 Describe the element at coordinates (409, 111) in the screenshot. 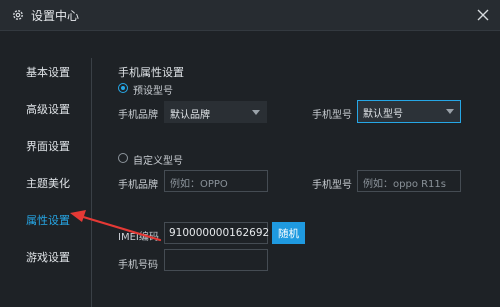

I see `model-select: 默认型号` at that location.